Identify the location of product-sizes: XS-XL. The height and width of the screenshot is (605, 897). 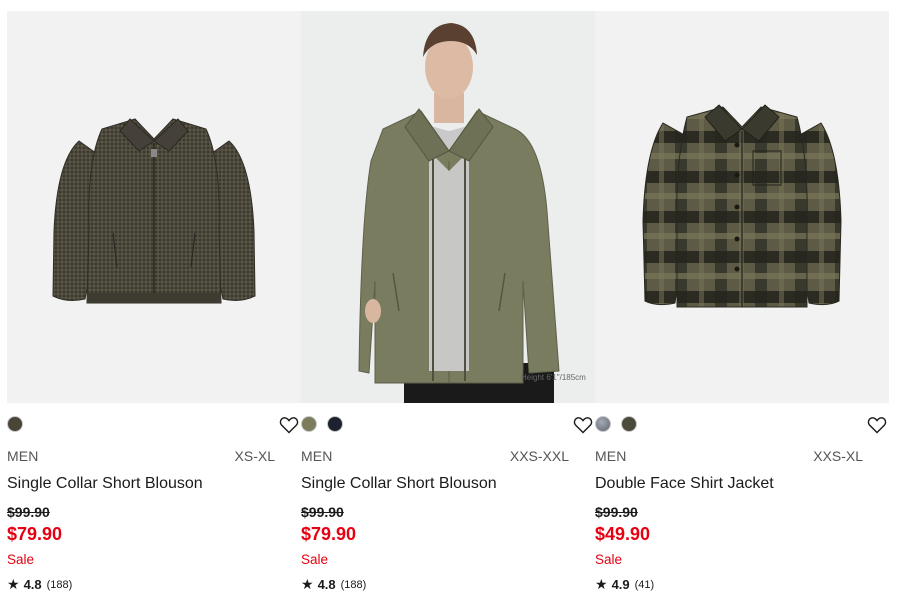
(254, 456).